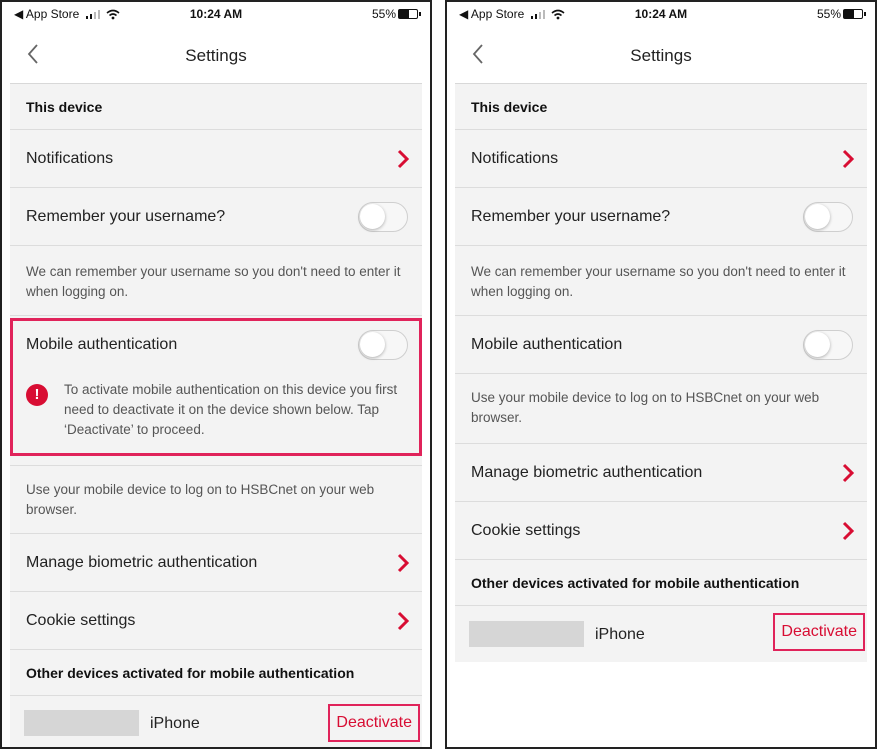 The width and height of the screenshot is (885, 749). Describe the element at coordinates (216, 387) in the screenshot. I see `highlight-box` at that location.